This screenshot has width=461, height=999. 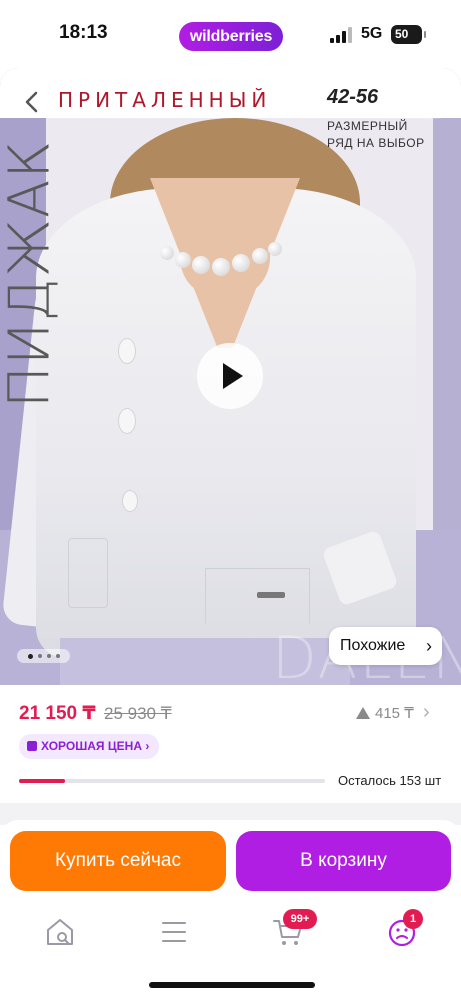 I want to click on battery-icon: 50, so click(x=408, y=34).